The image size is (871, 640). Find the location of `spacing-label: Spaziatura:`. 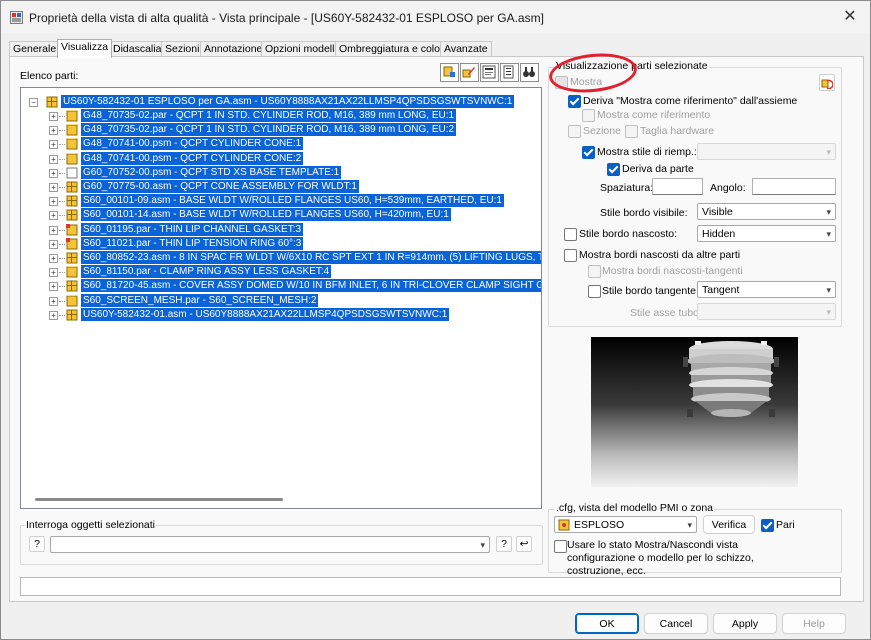

spacing-label: Spaziatura: is located at coordinates (627, 188).